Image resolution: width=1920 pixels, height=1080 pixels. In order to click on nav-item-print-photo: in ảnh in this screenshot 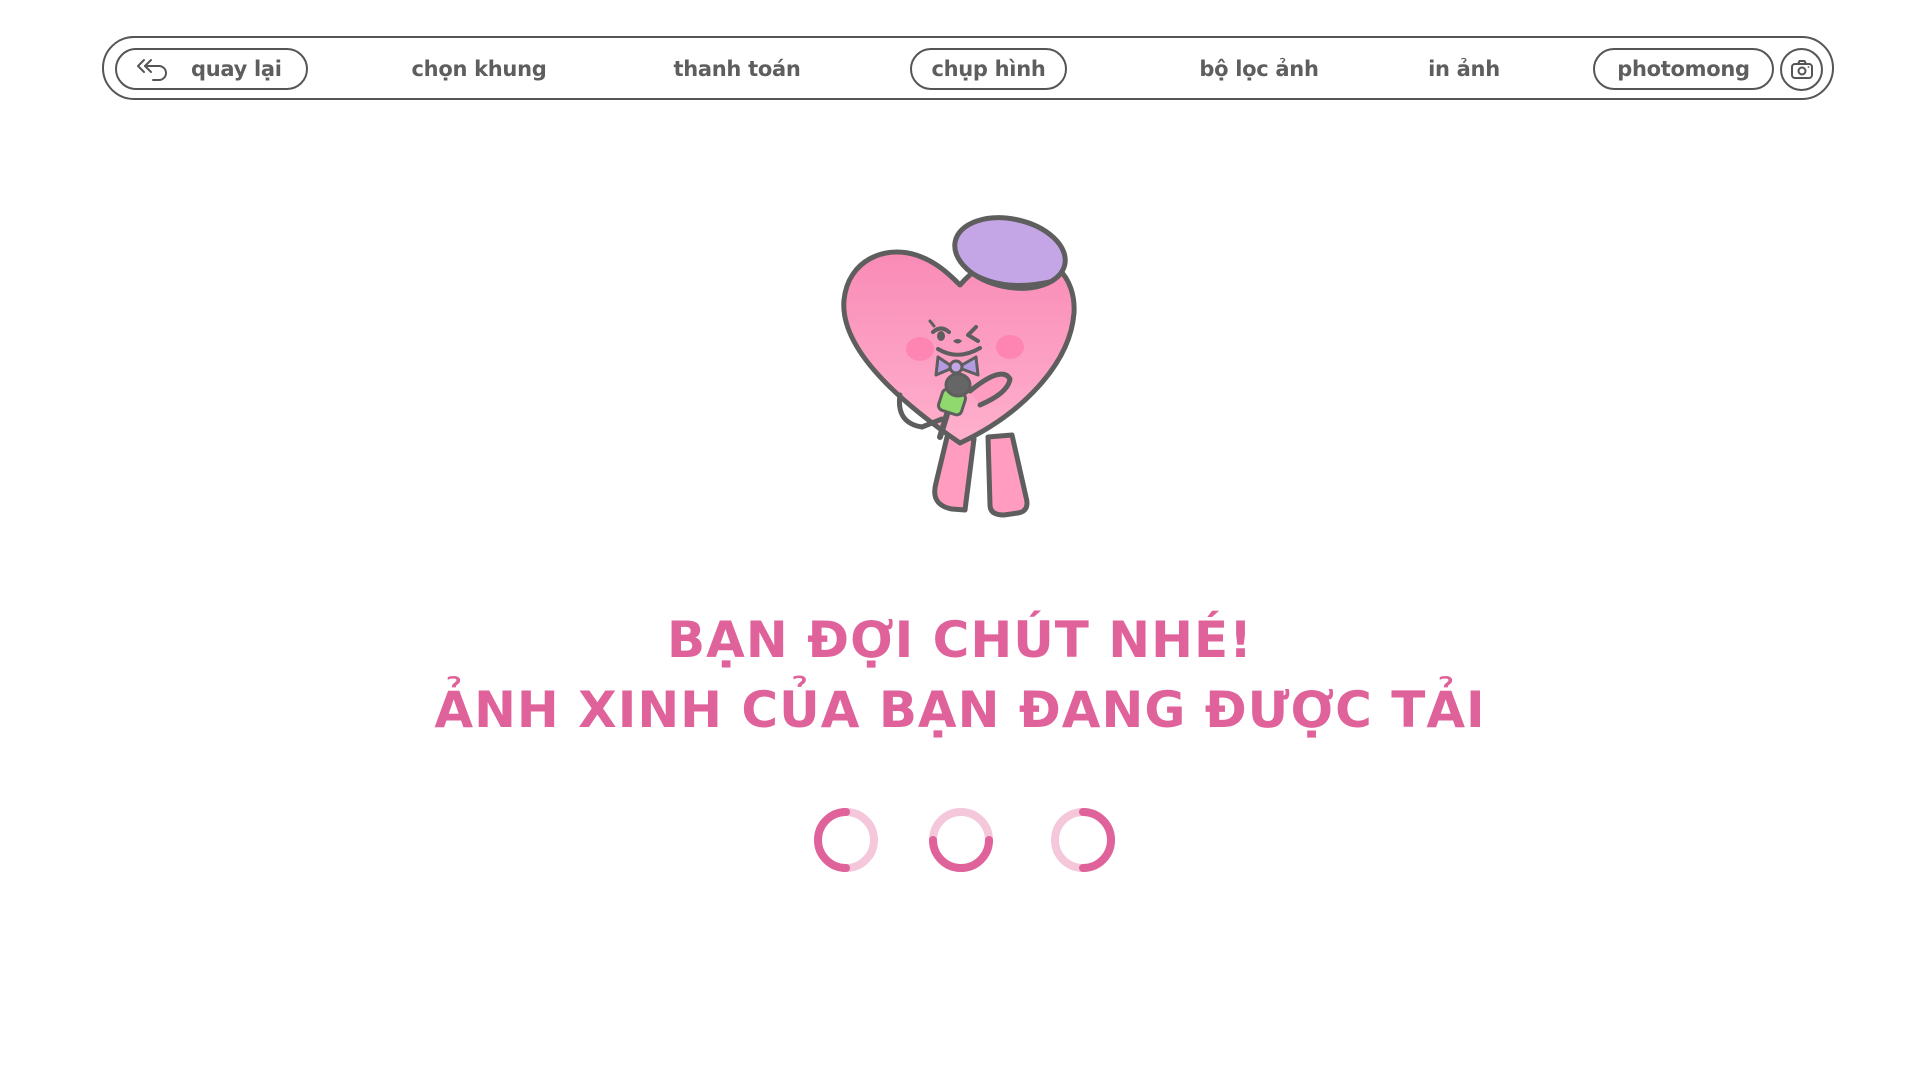, I will do `click(1464, 69)`.